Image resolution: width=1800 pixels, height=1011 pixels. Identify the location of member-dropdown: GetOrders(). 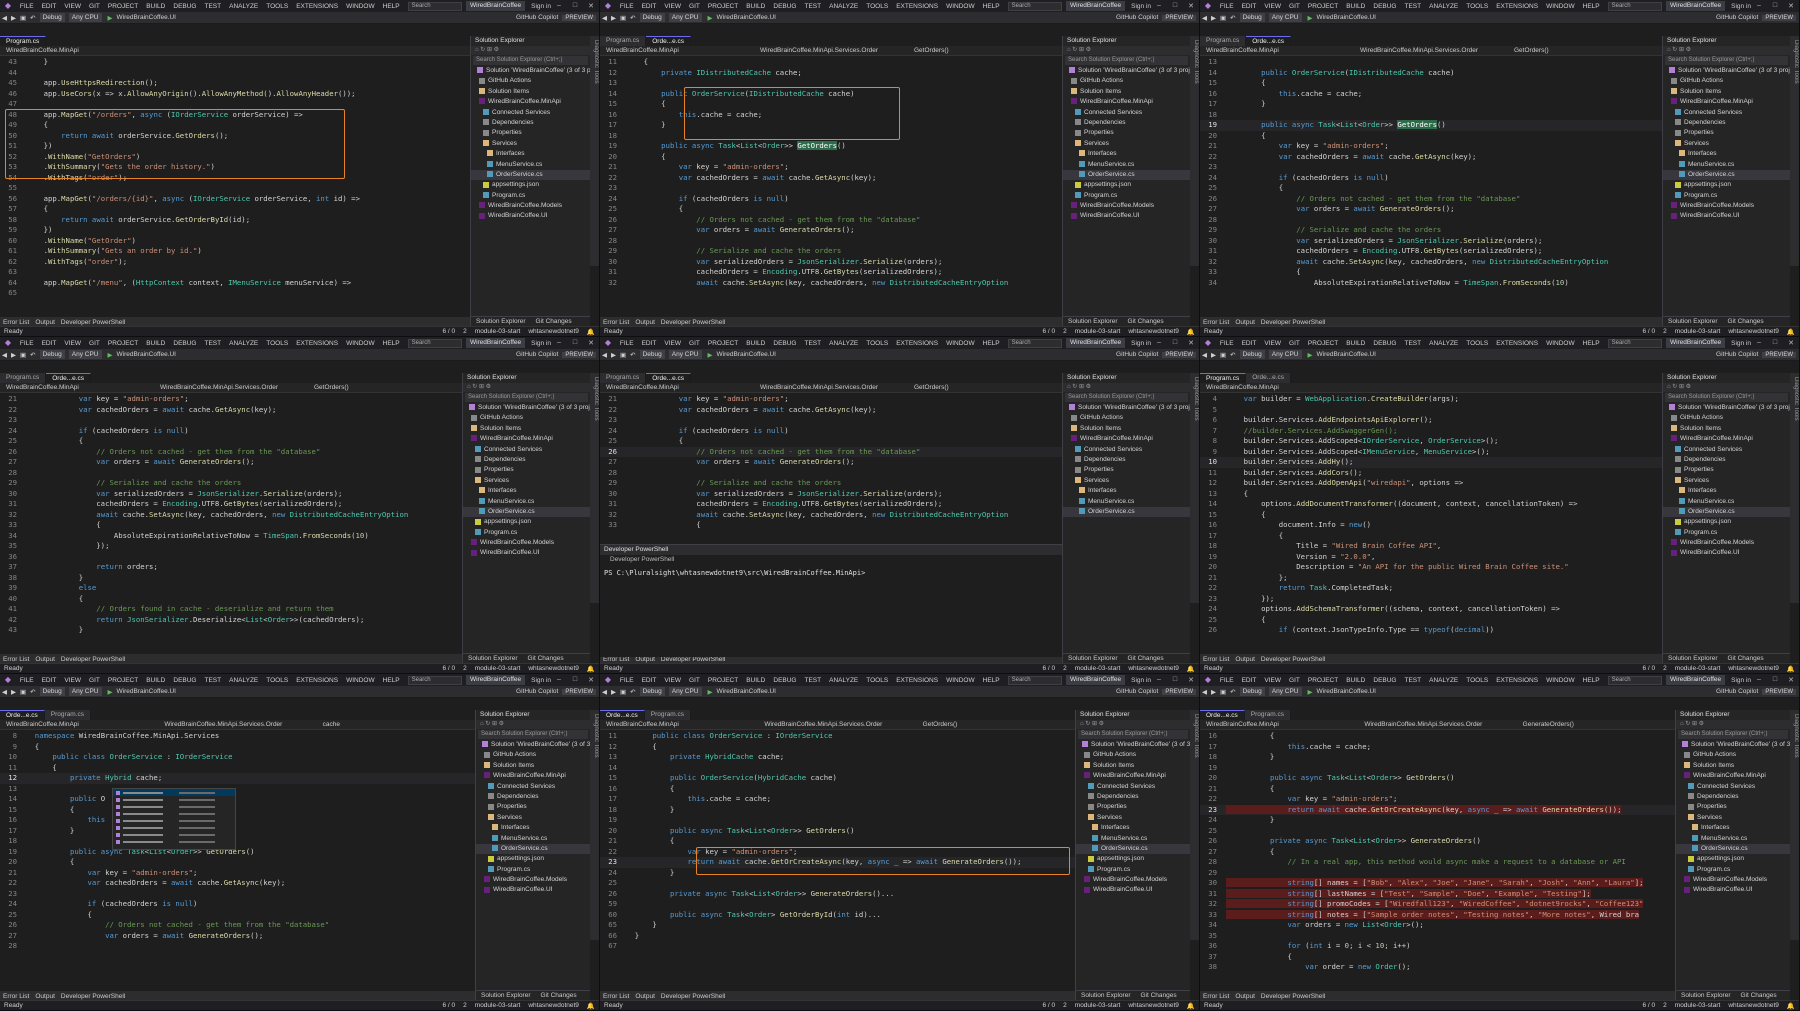
(985, 50).